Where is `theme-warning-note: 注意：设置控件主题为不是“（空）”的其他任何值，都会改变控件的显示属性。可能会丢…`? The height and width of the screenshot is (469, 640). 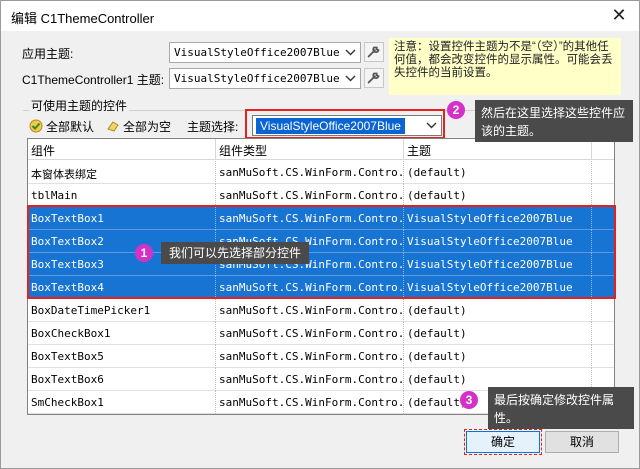 theme-warning-note: 注意：设置控件主题为不是“（空）”的其他任何值，都会改变控件的显示属性。可能会丢… is located at coordinates (505, 66).